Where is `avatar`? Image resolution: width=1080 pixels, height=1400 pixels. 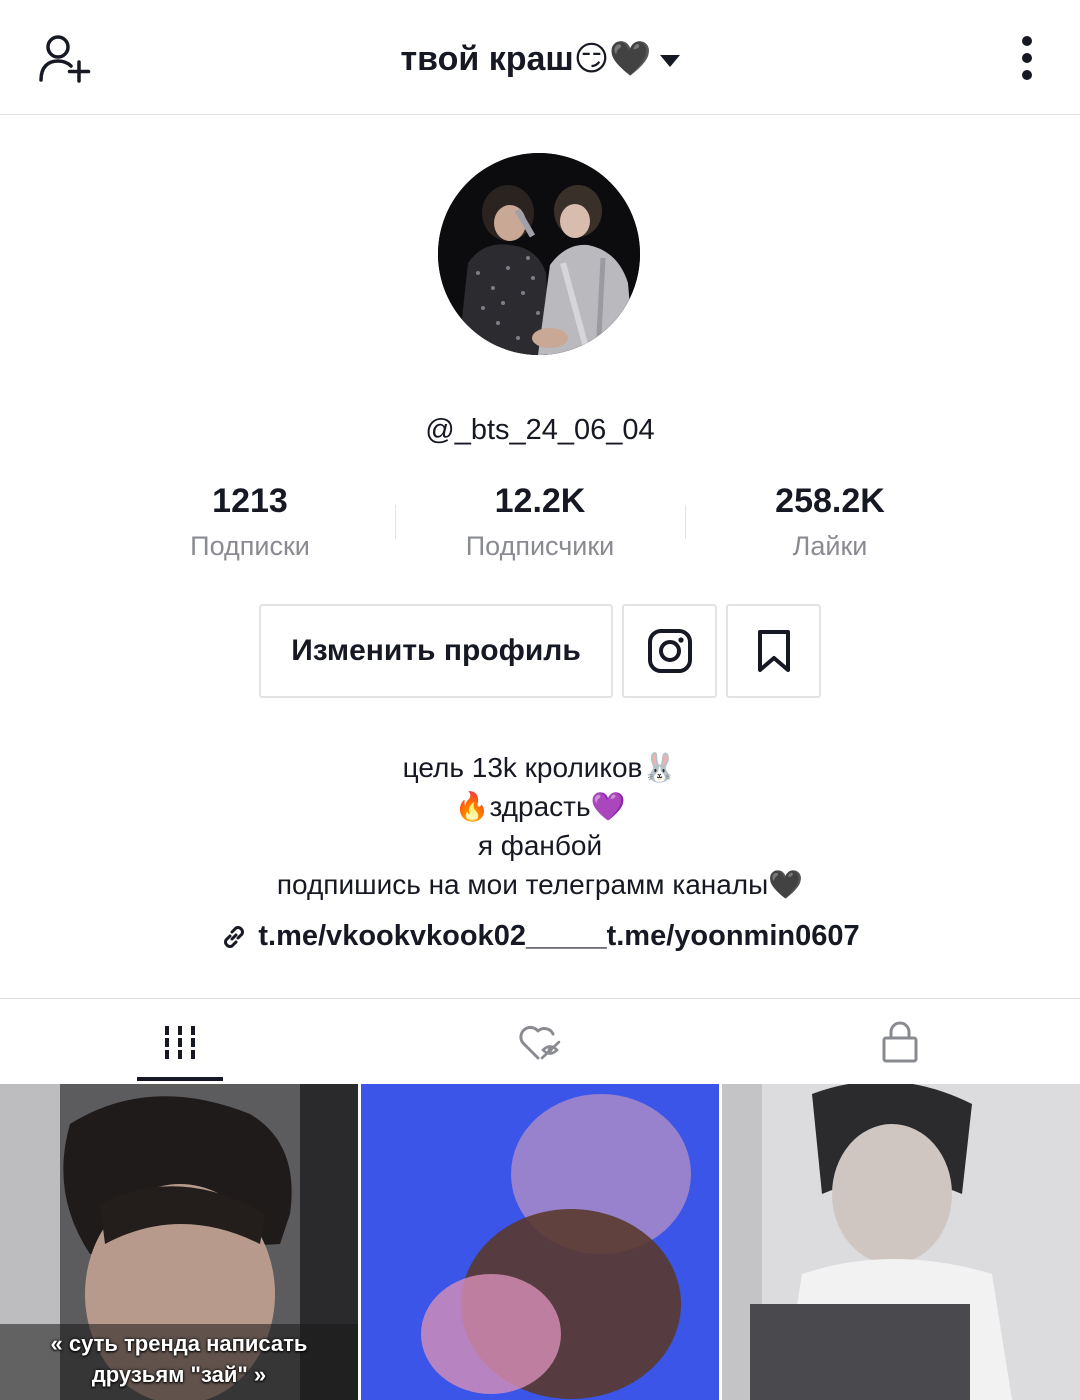
avatar is located at coordinates (539, 254).